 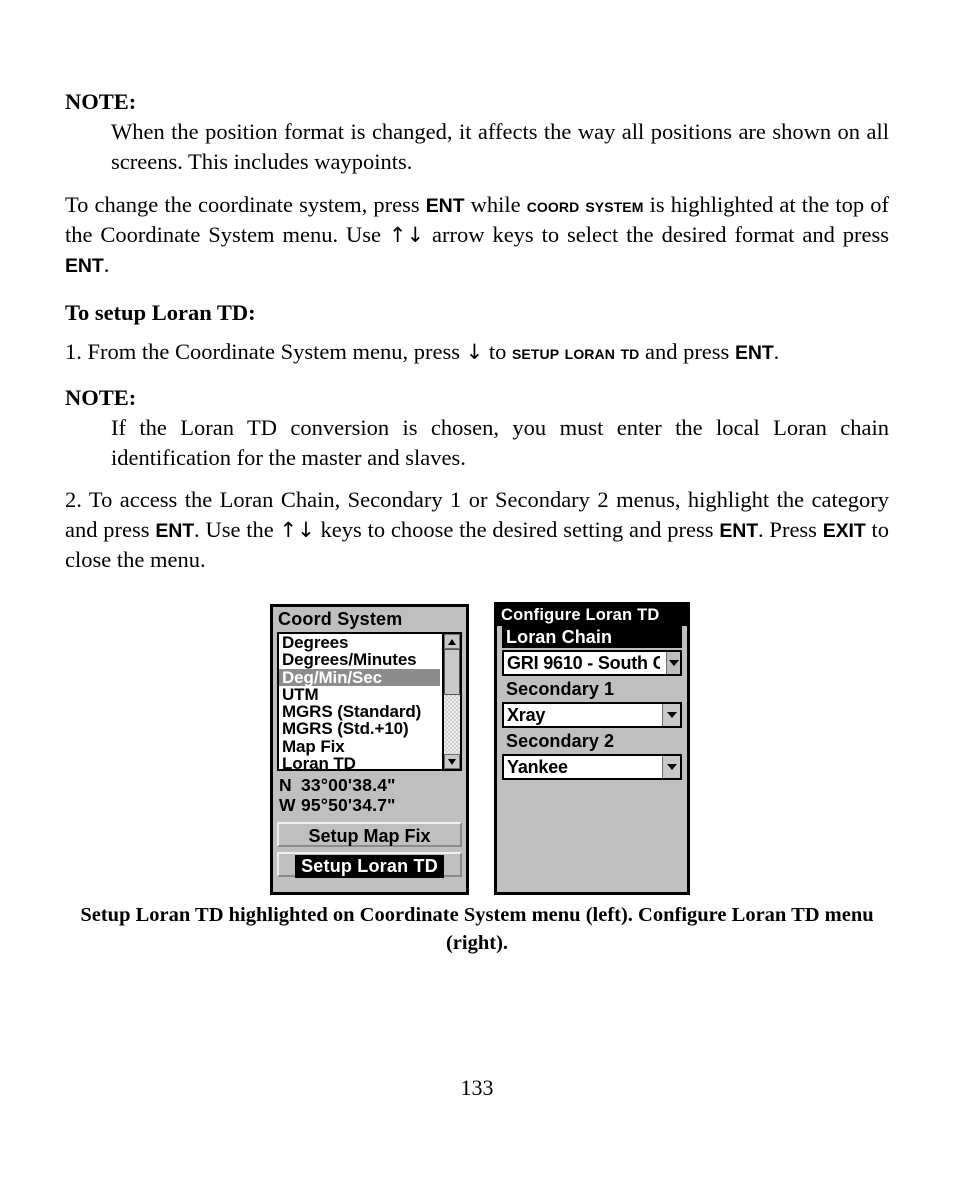 I want to click on scroll-up-button, so click(x=452, y=641).